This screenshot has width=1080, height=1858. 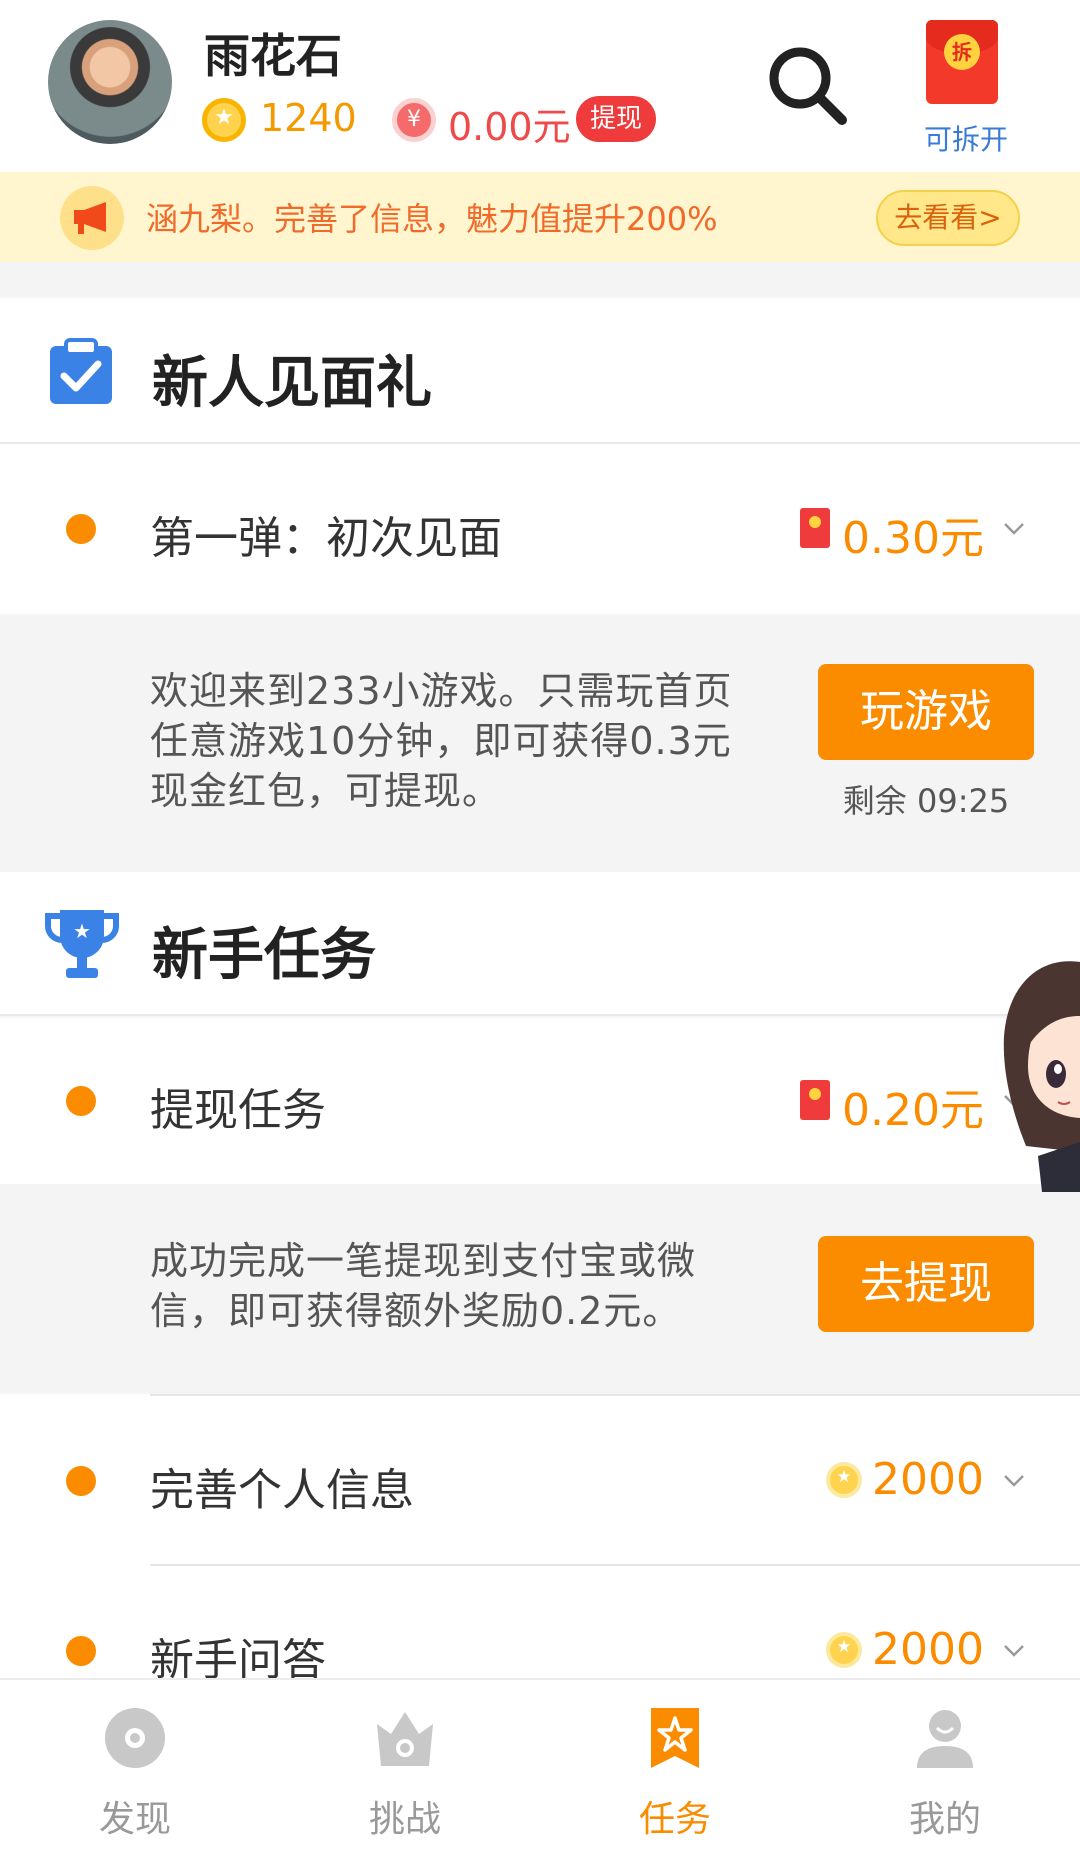 I want to click on task-row-profile: 完善个人信息 2000, so click(x=540, y=1479).